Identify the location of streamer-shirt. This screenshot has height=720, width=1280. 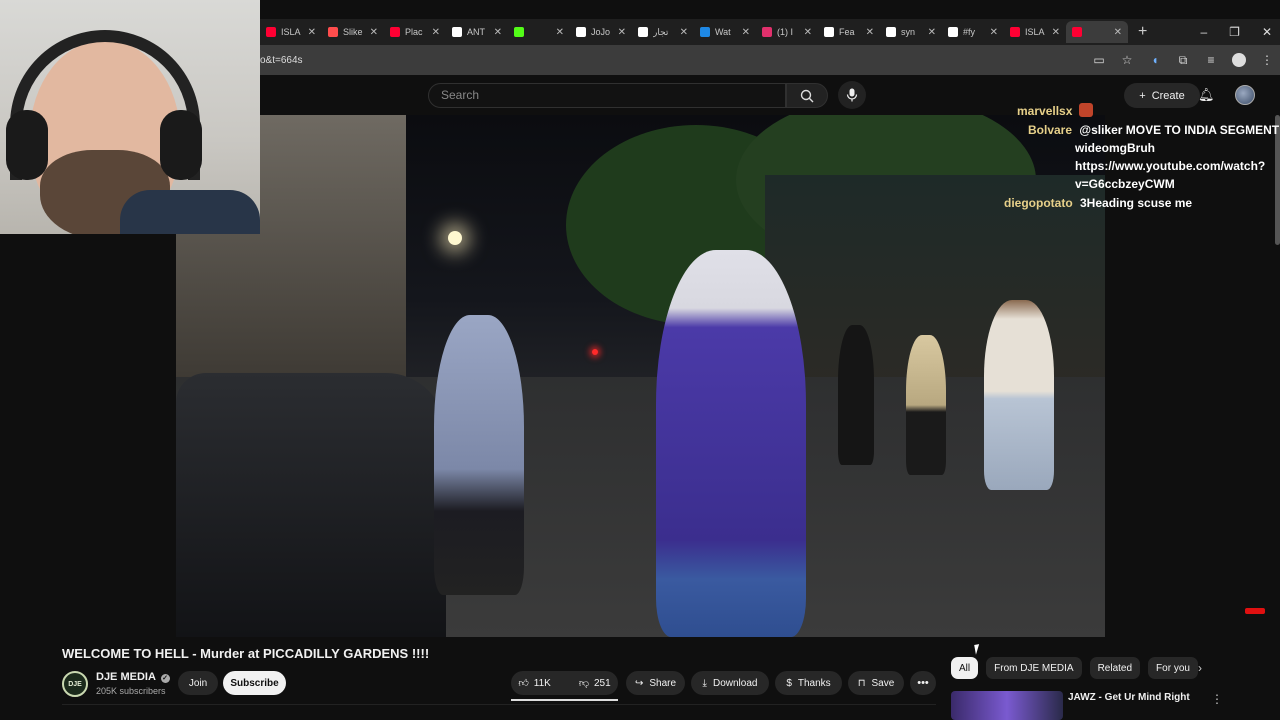
(190, 212).